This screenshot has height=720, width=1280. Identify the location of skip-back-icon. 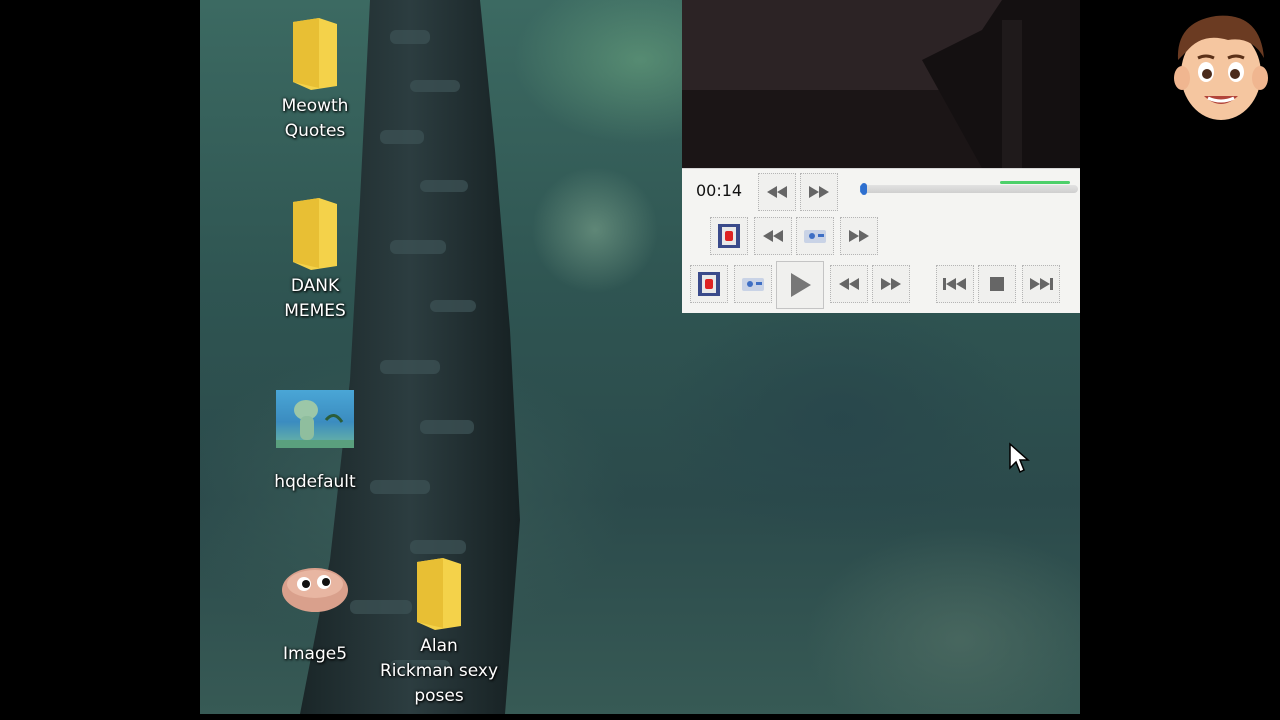
(954, 284).